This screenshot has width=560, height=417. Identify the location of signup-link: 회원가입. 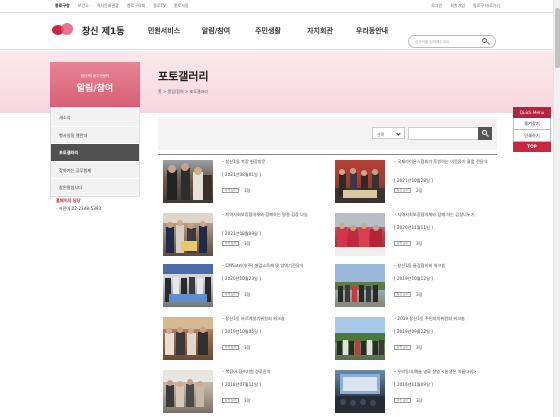
(457, 5).